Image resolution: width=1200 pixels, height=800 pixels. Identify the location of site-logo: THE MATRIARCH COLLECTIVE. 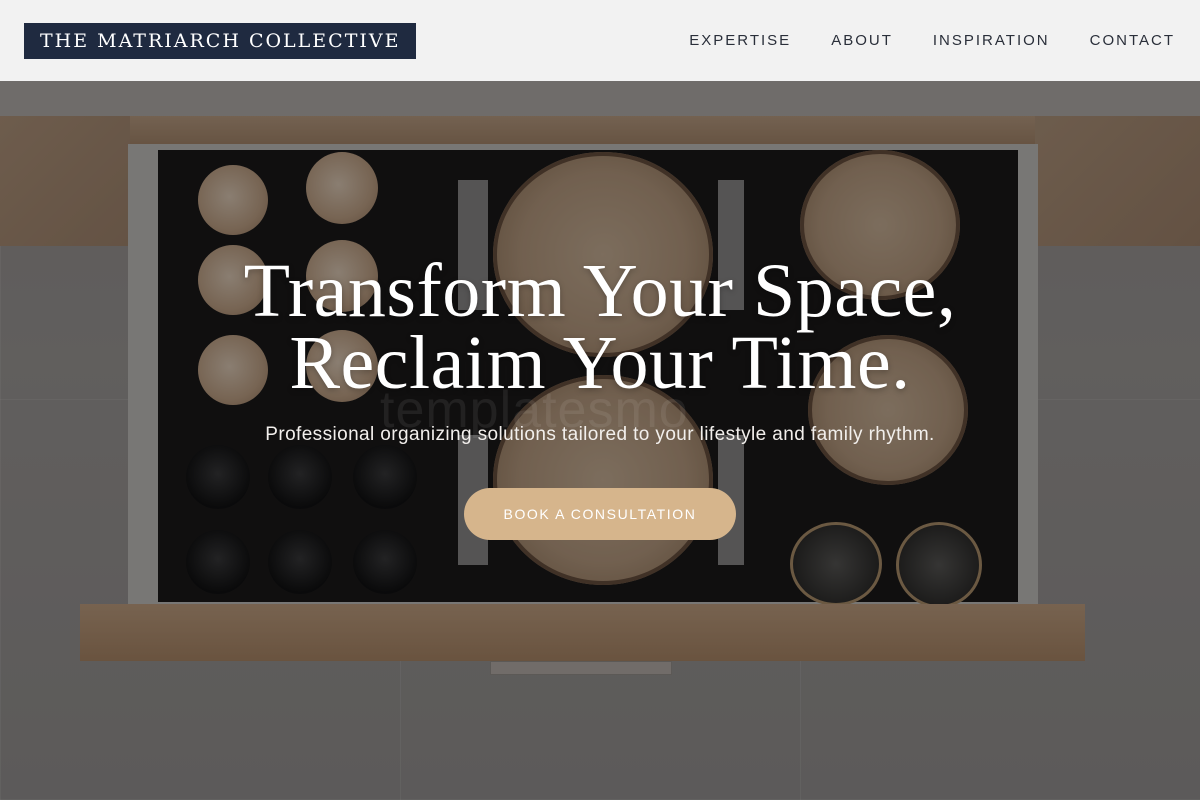
(220, 40).